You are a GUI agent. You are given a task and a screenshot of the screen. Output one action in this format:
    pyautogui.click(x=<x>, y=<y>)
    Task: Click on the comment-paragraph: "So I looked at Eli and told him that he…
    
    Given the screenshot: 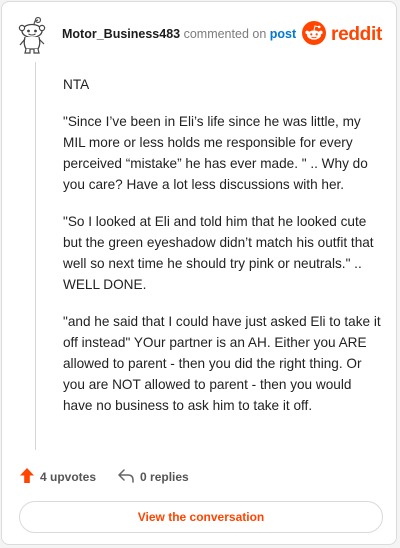 What is the action you would take?
    pyautogui.click(x=218, y=253)
    